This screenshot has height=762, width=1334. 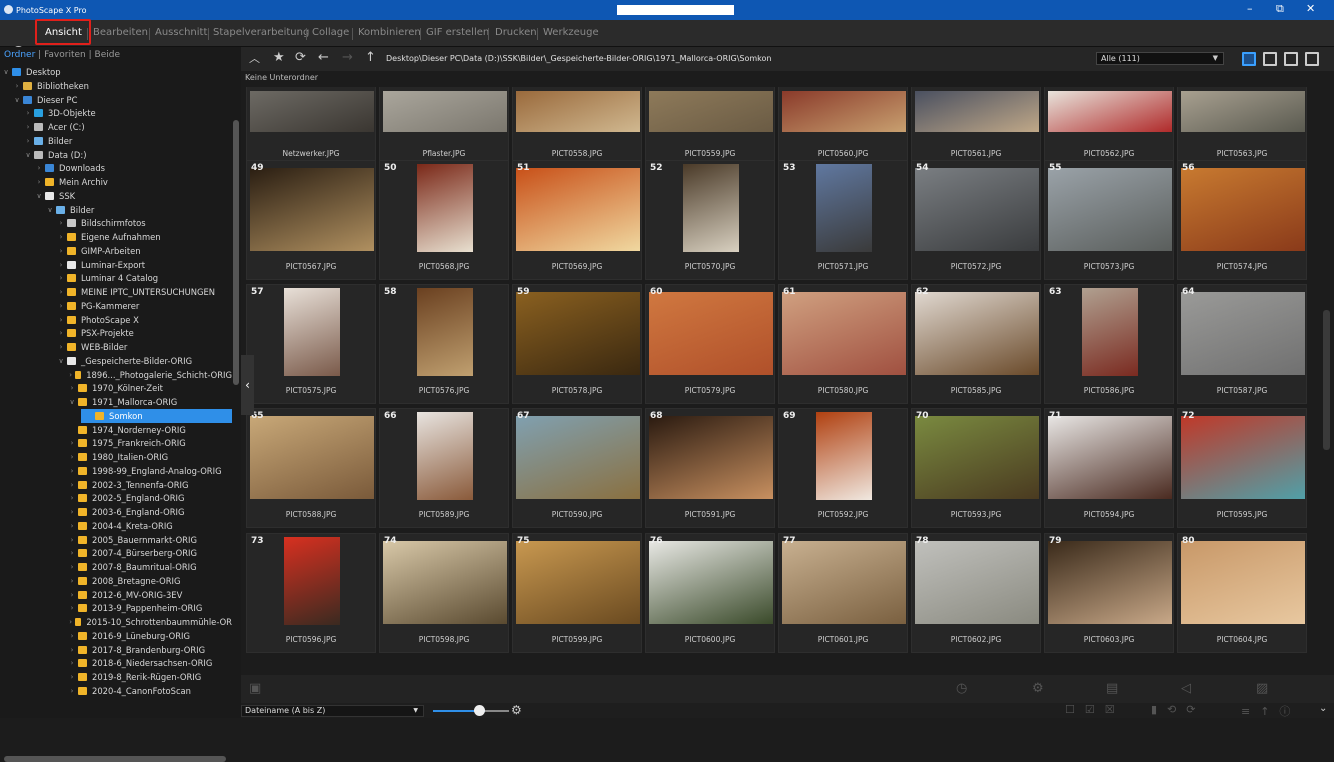 I want to click on menu-collage: Collage, so click(x=330, y=32).